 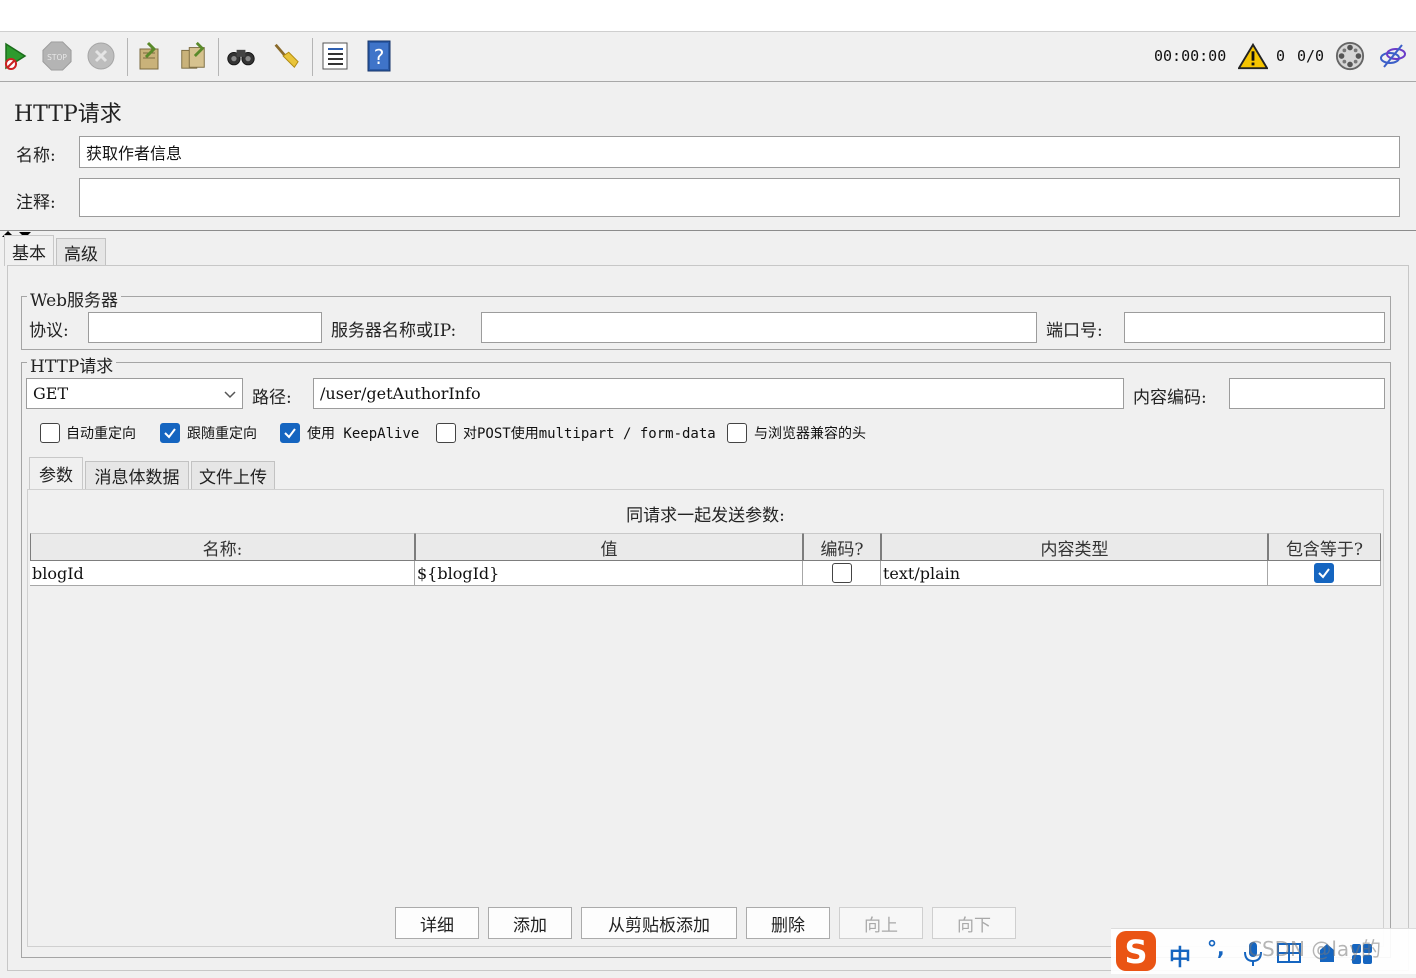 I want to click on start-icon, so click(x=15, y=56).